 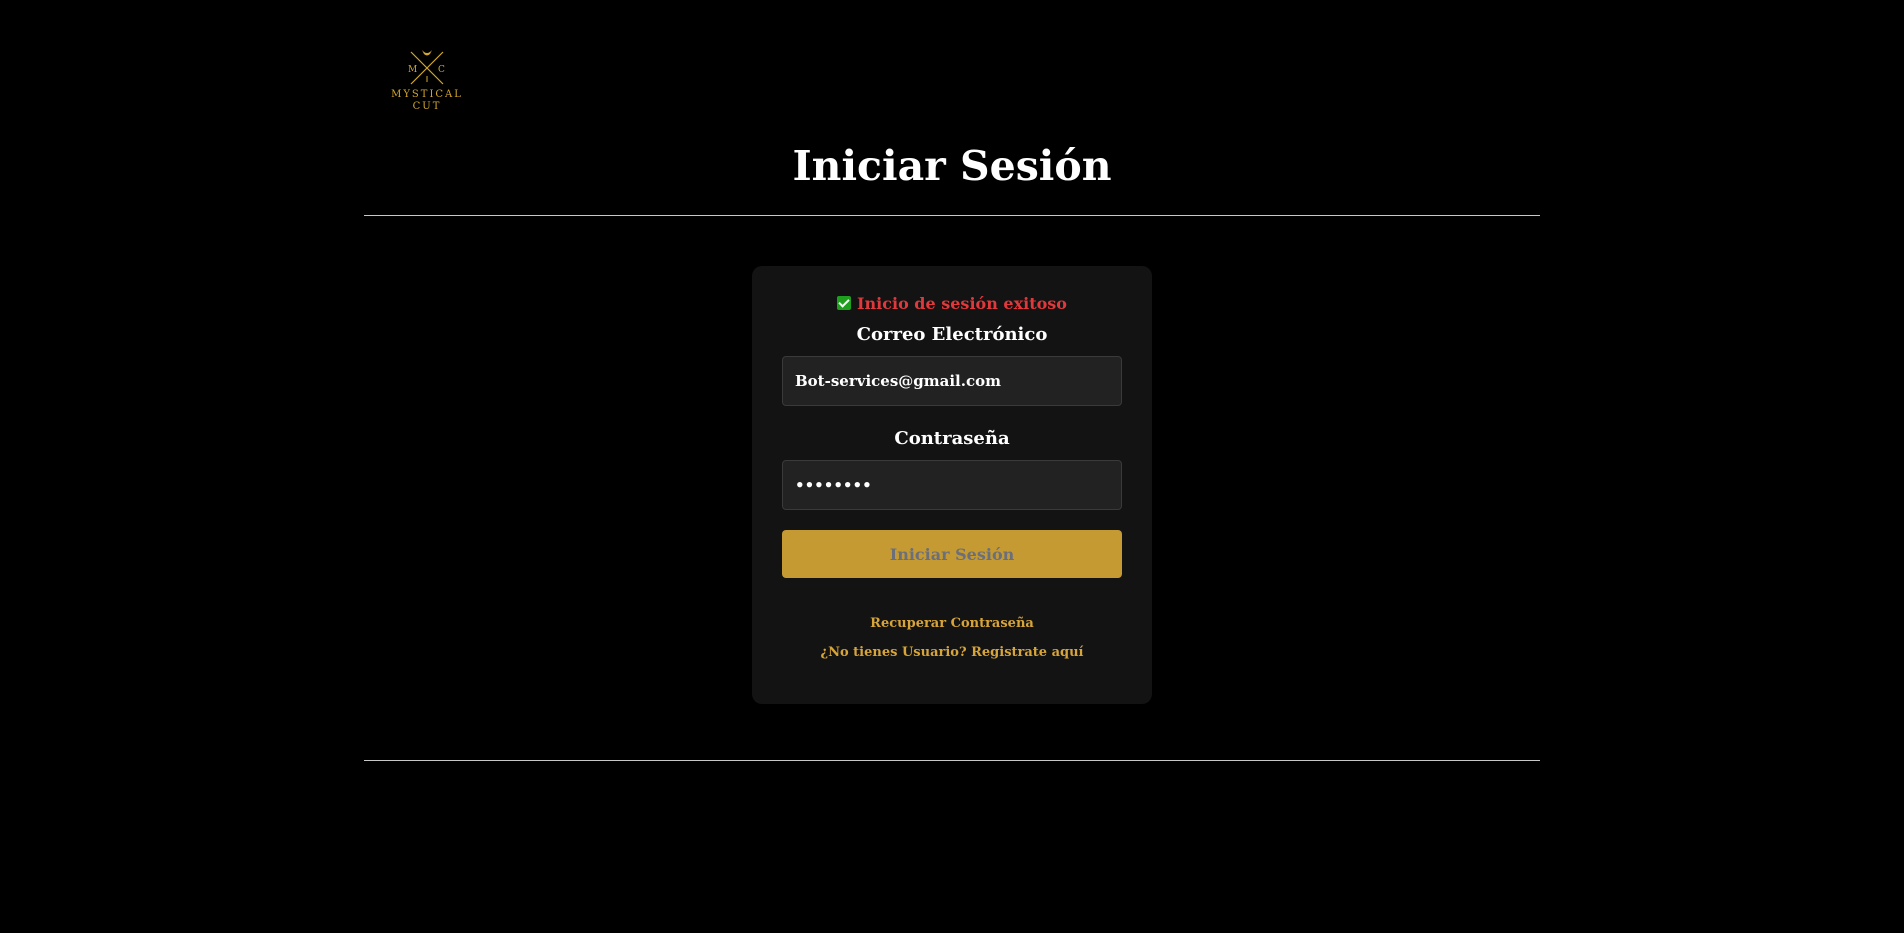 I want to click on recover-password-link: Recuperar Contraseña, so click(x=952, y=624).